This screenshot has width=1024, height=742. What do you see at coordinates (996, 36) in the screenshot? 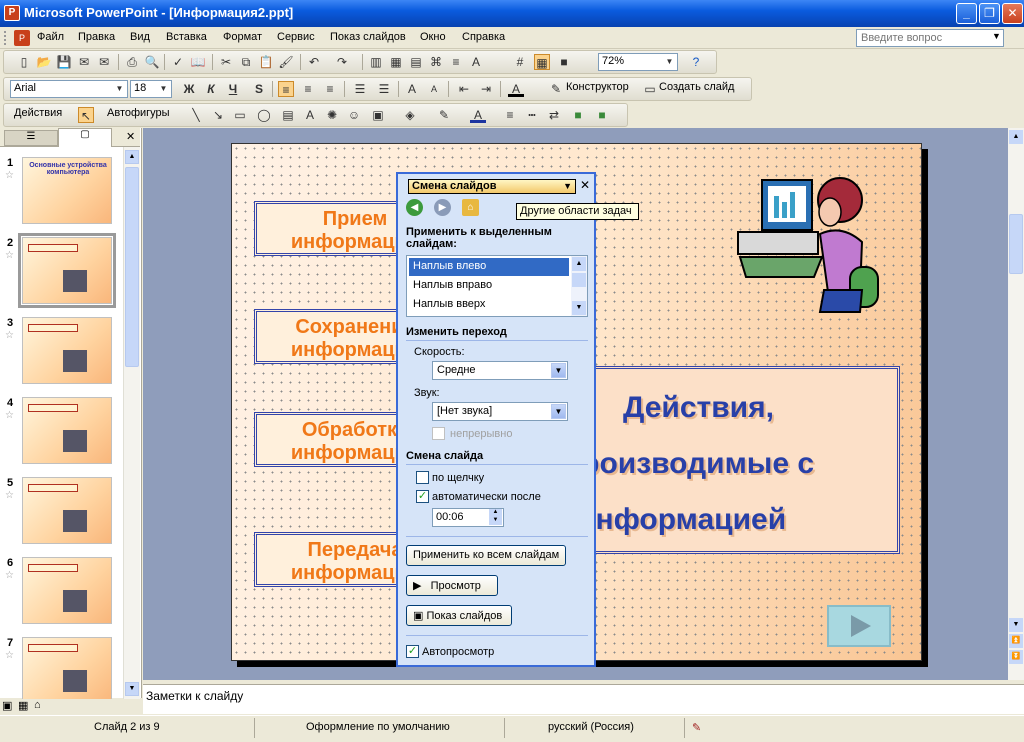
I see `help-dropdown-icon: ▼` at bounding box center [996, 36].